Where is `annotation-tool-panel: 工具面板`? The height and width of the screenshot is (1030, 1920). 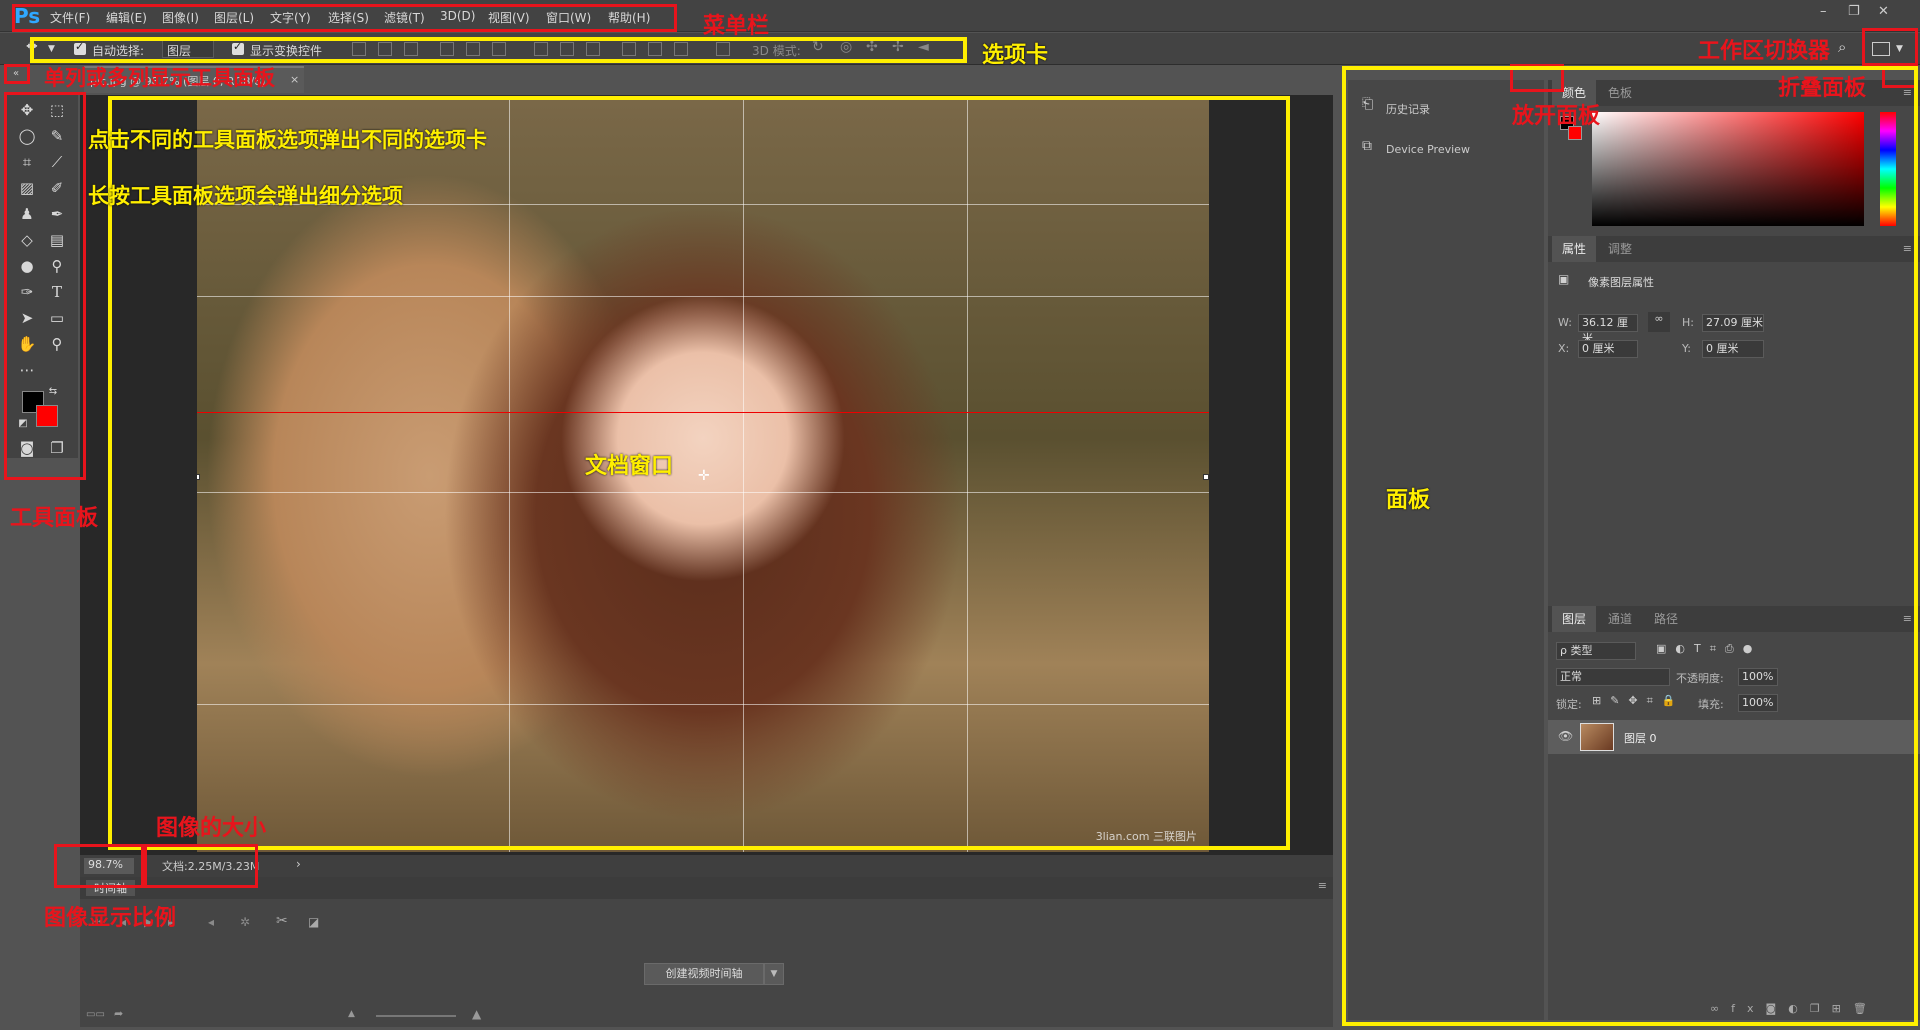
annotation-tool-panel: 工具面板 is located at coordinates (54, 518).